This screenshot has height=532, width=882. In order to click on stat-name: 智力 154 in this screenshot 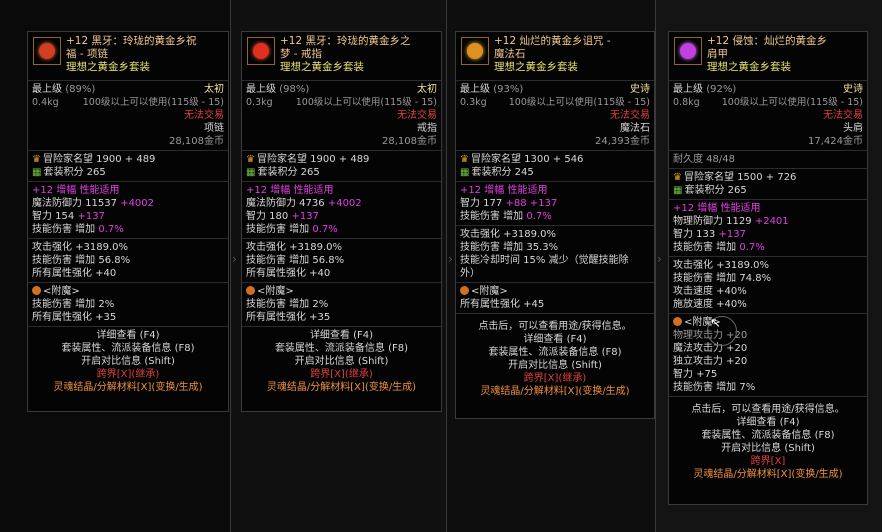, I will do `click(53, 216)`.